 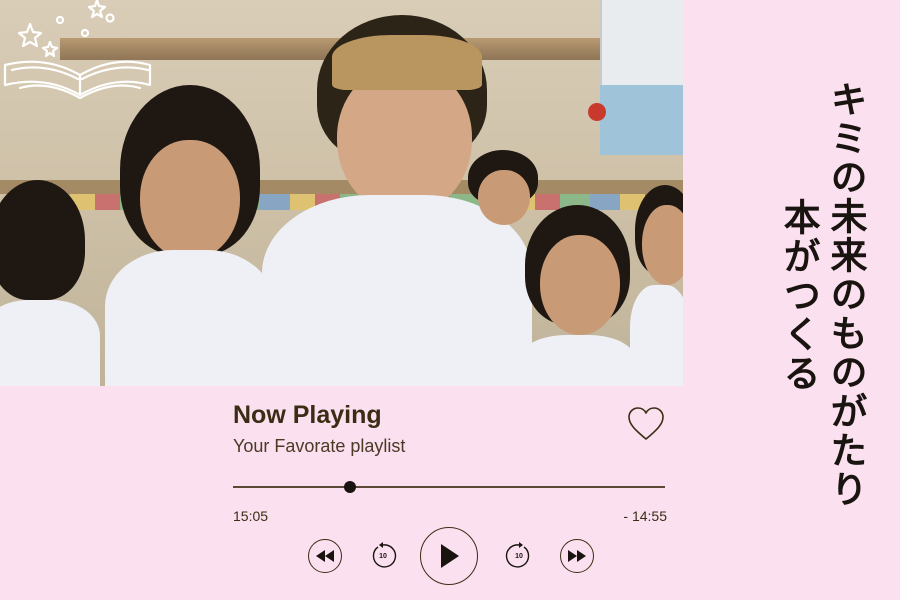 I want to click on photo-child-left, so click(x=50, y=283).